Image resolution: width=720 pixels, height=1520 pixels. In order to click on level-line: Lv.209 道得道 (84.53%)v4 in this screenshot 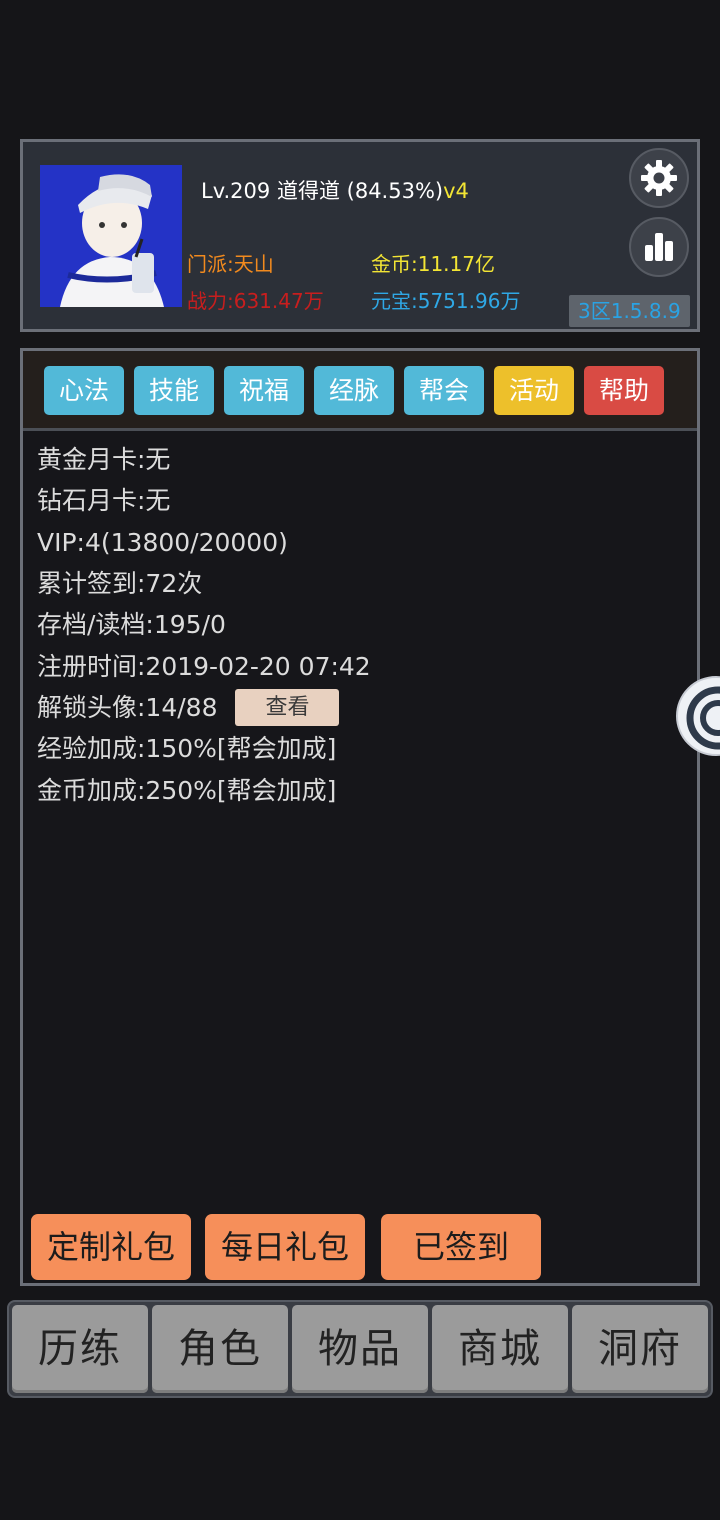, I will do `click(335, 190)`.